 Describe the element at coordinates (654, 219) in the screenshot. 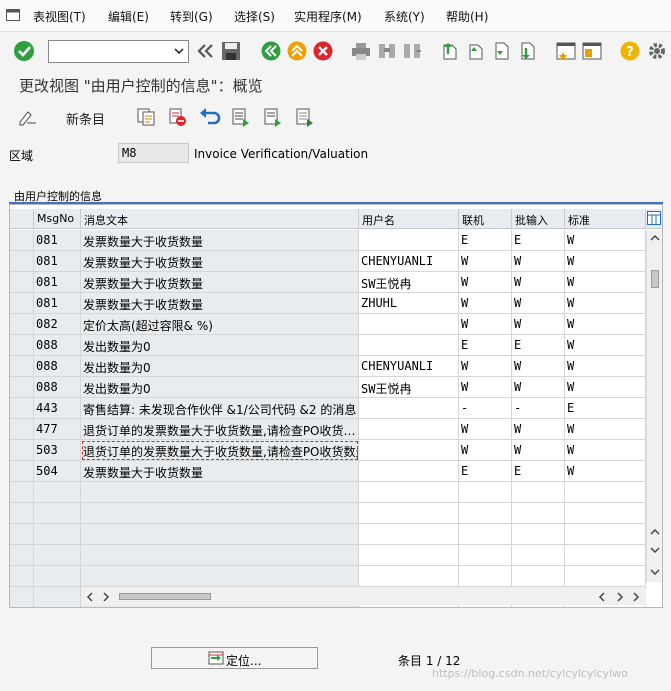

I see `table-settings-icon` at that location.